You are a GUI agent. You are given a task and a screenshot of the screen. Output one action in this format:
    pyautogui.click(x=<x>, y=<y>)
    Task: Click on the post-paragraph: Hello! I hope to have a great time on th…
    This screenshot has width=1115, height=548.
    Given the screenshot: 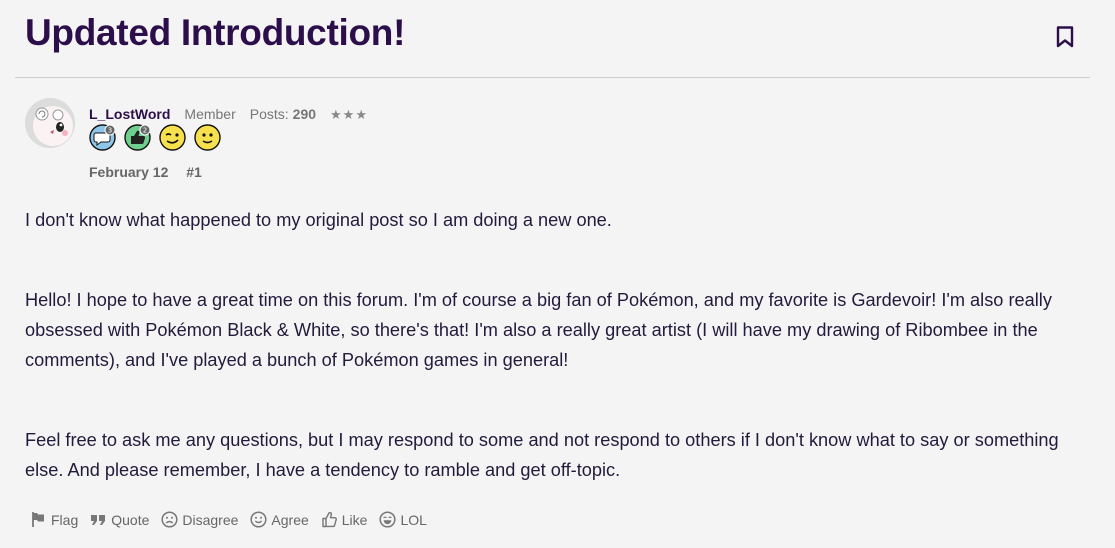 What is the action you would take?
    pyautogui.click(x=538, y=330)
    